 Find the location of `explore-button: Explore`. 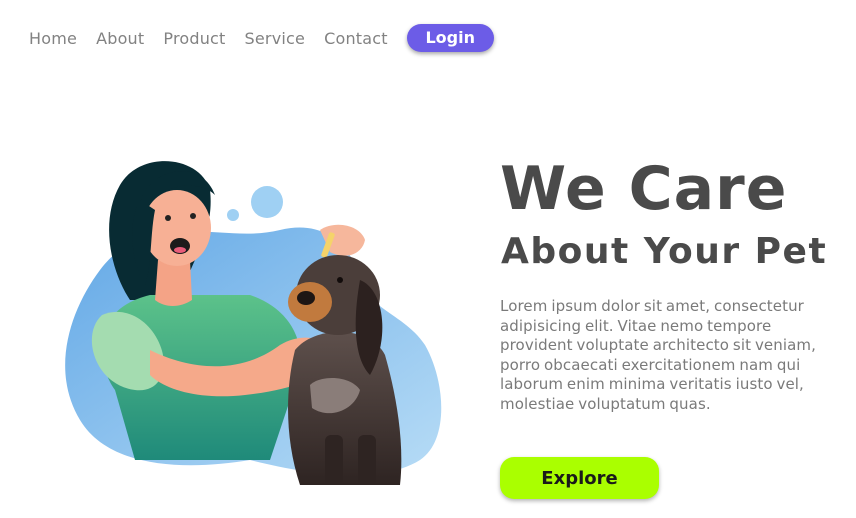

explore-button: Explore is located at coordinates (579, 478).